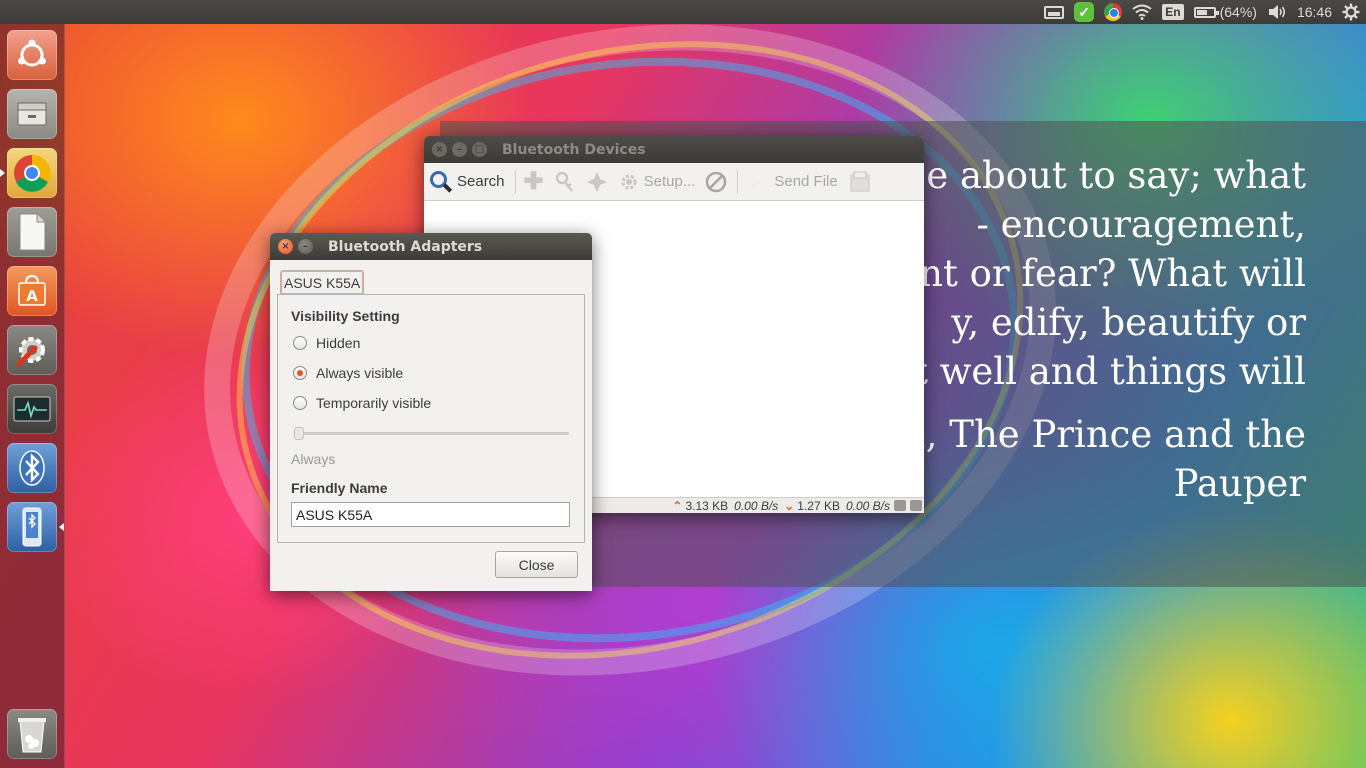 The image size is (1366, 768). What do you see at coordinates (806, 181) in the screenshot?
I see `send-file-label: Send File` at bounding box center [806, 181].